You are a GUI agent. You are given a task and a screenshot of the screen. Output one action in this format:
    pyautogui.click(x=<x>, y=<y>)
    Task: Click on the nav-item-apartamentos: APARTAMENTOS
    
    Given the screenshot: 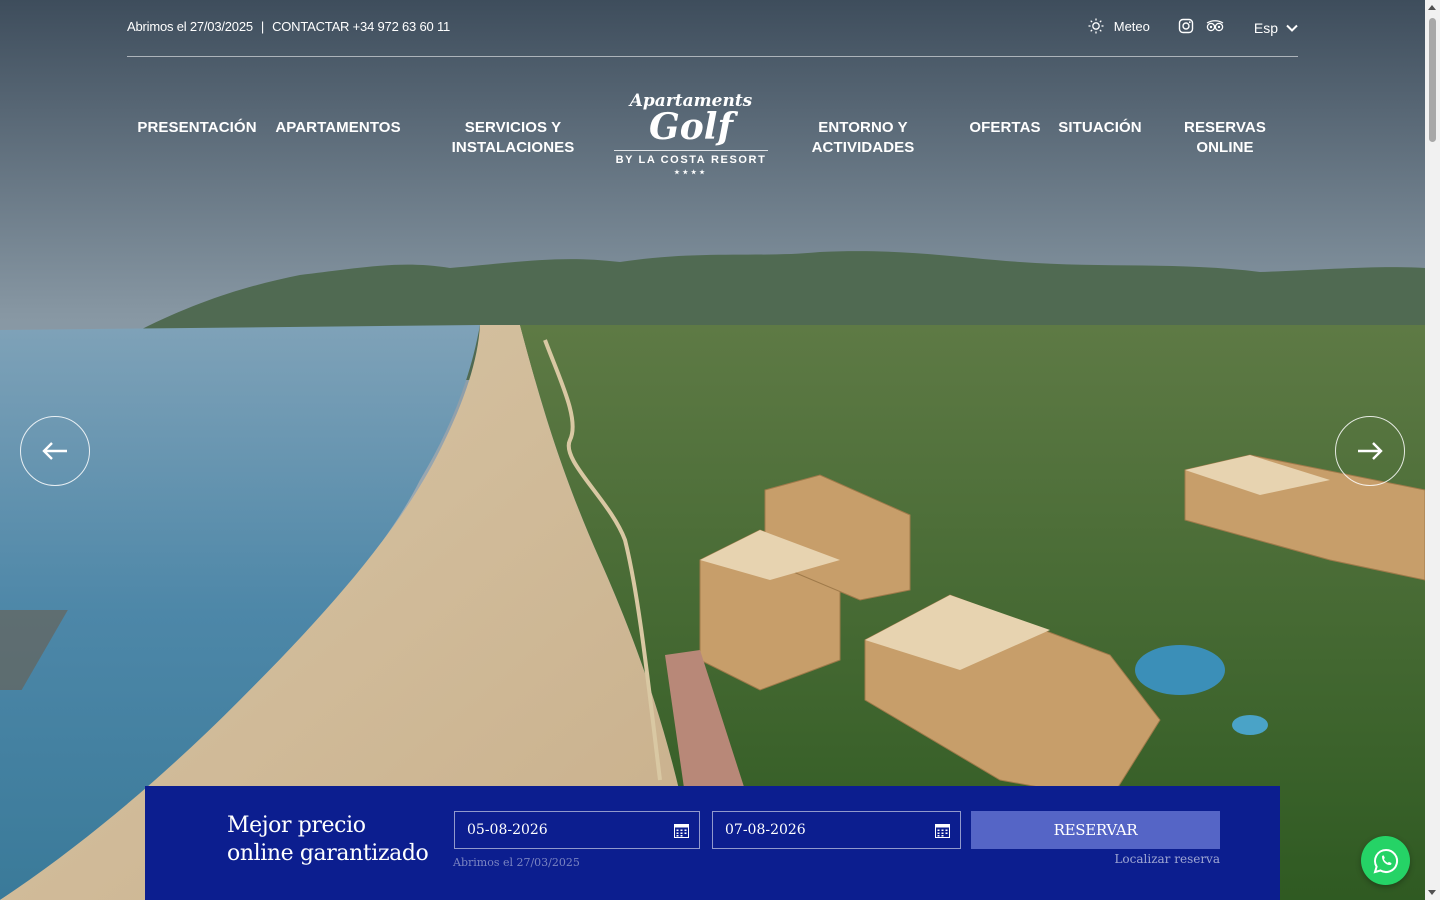 What is the action you would take?
    pyautogui.click(x=338, y=128)
    